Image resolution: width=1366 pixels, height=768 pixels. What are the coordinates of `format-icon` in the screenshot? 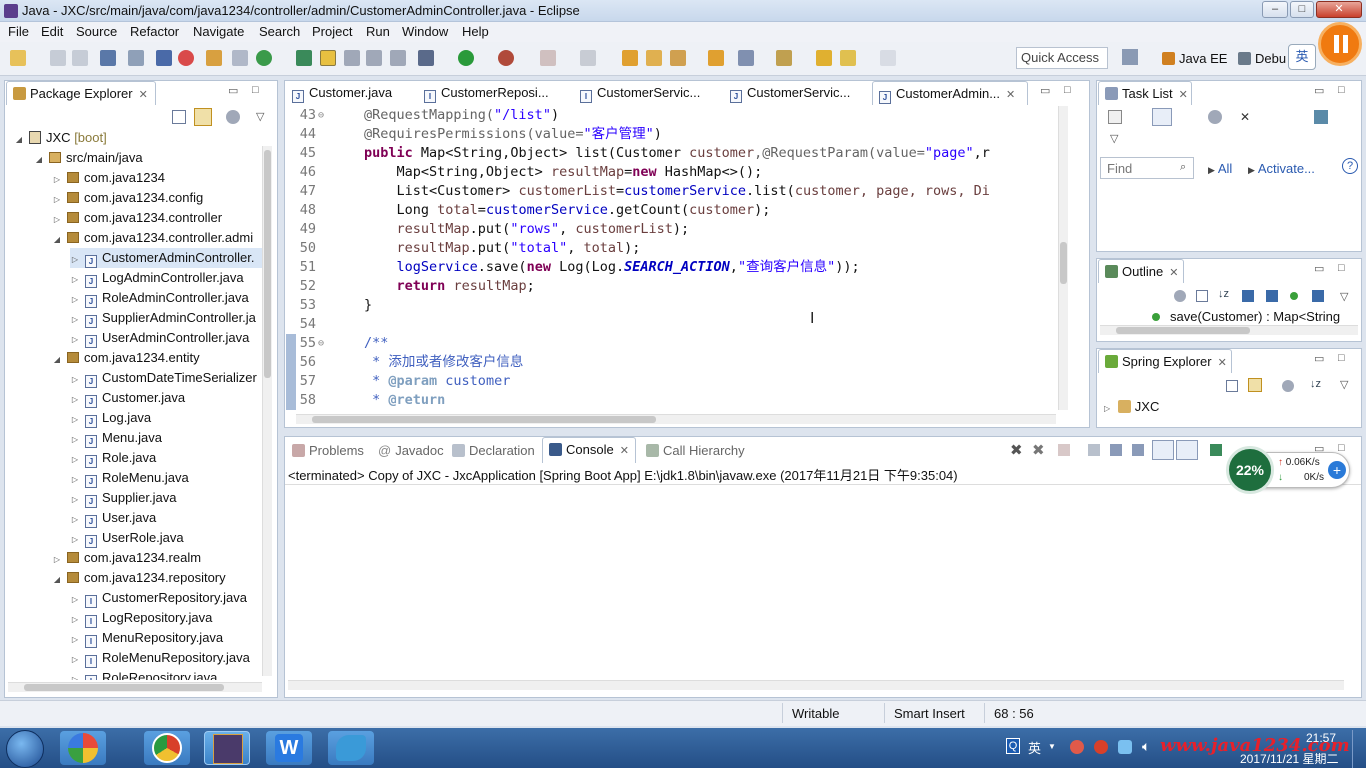 It's located at (352, 58).